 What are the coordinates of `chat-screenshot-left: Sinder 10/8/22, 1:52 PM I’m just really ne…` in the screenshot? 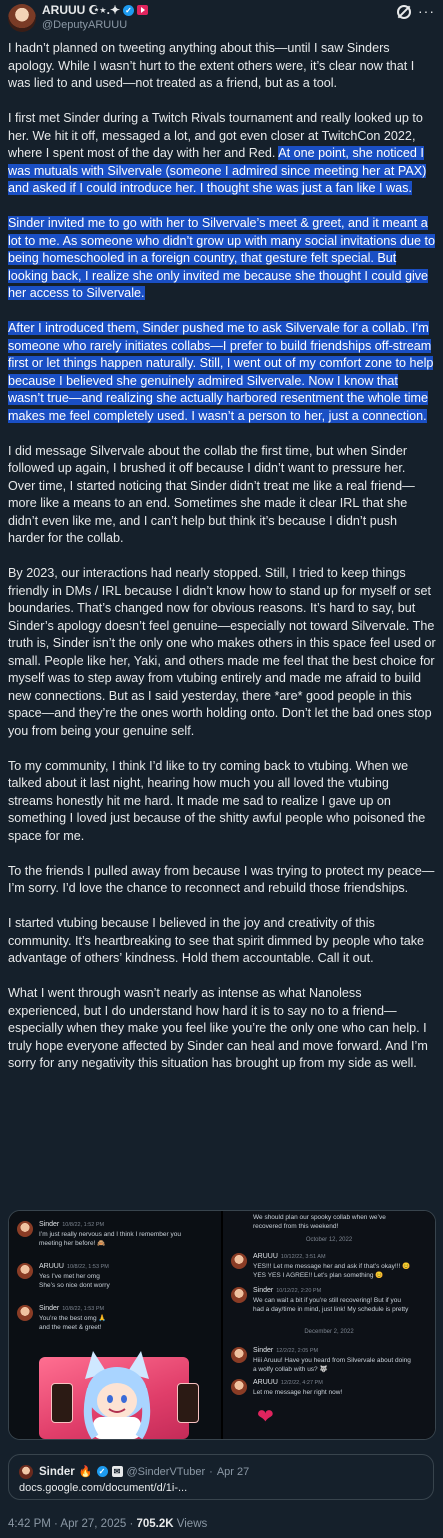 It's located at (115, 1325).